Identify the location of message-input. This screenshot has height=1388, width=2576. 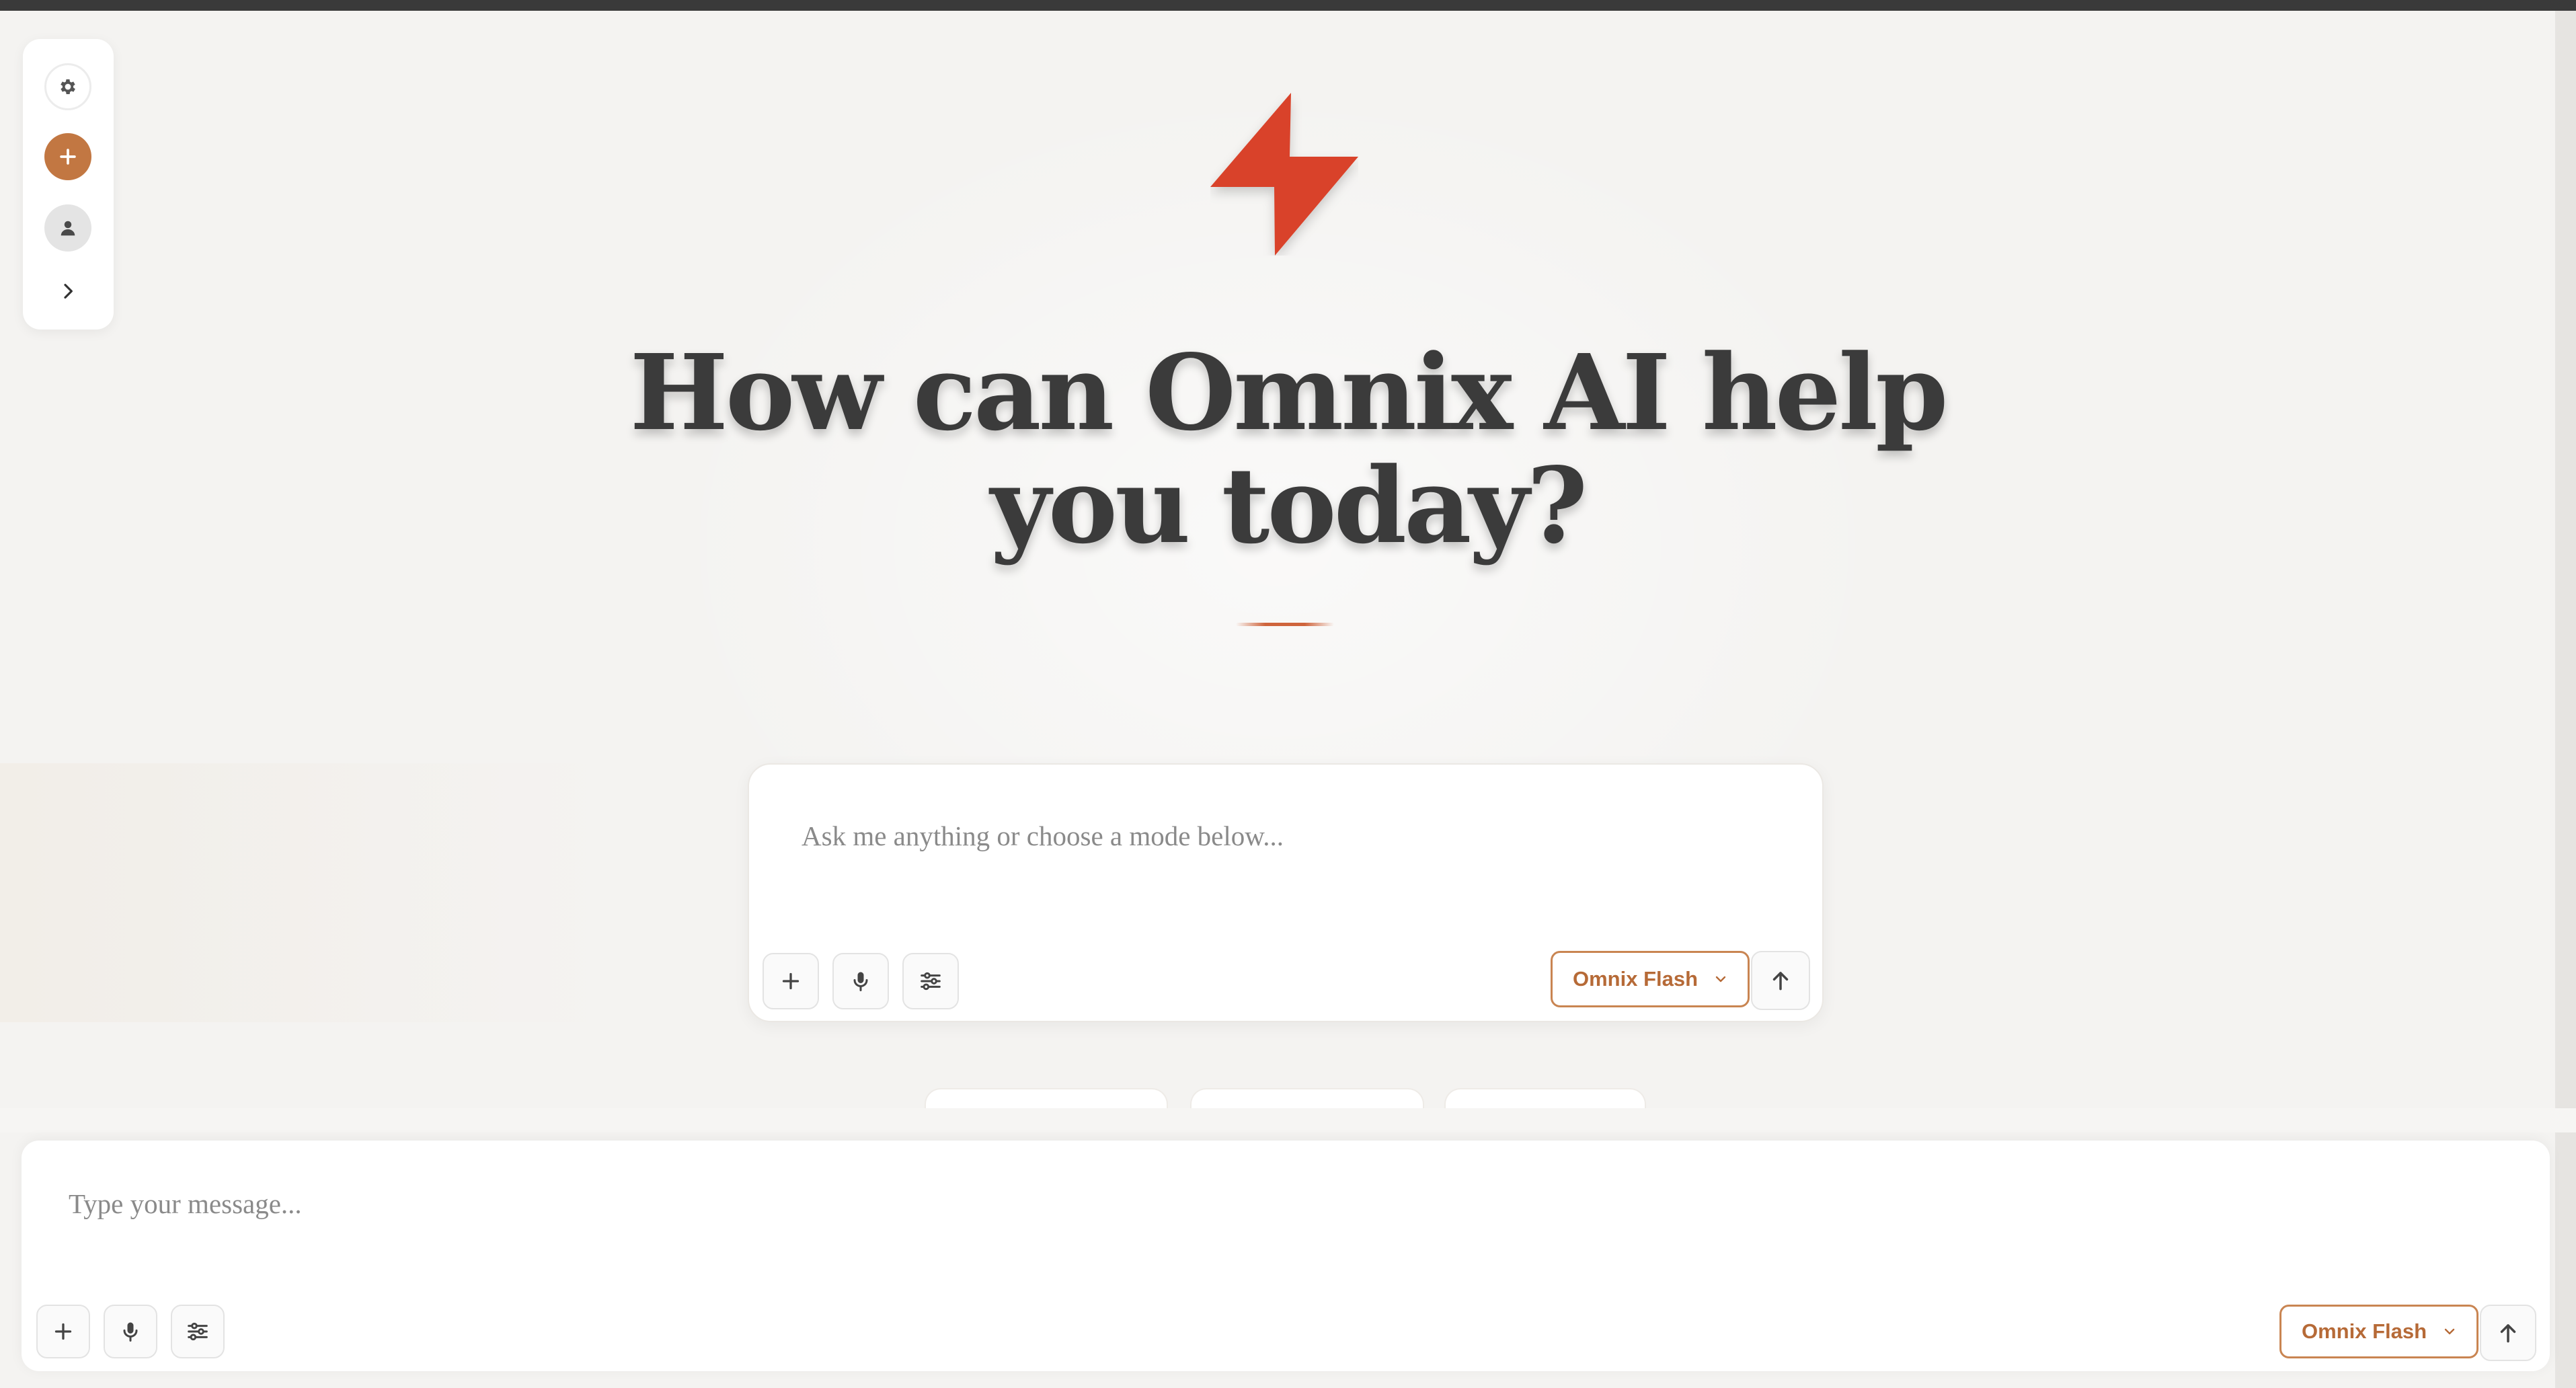
(1212, 1204).